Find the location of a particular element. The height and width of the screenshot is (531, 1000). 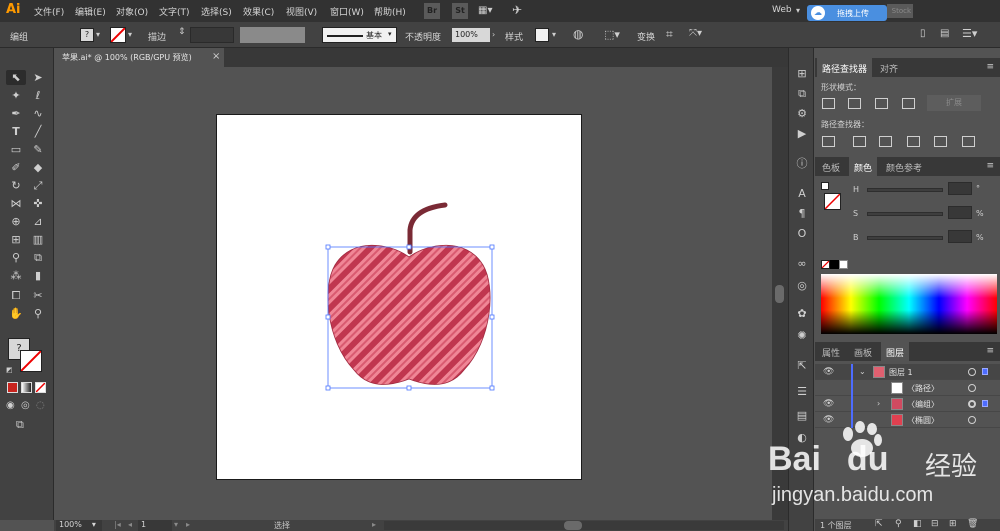

menu-edit: 编辑(E) is located at coordinates (90, 11).